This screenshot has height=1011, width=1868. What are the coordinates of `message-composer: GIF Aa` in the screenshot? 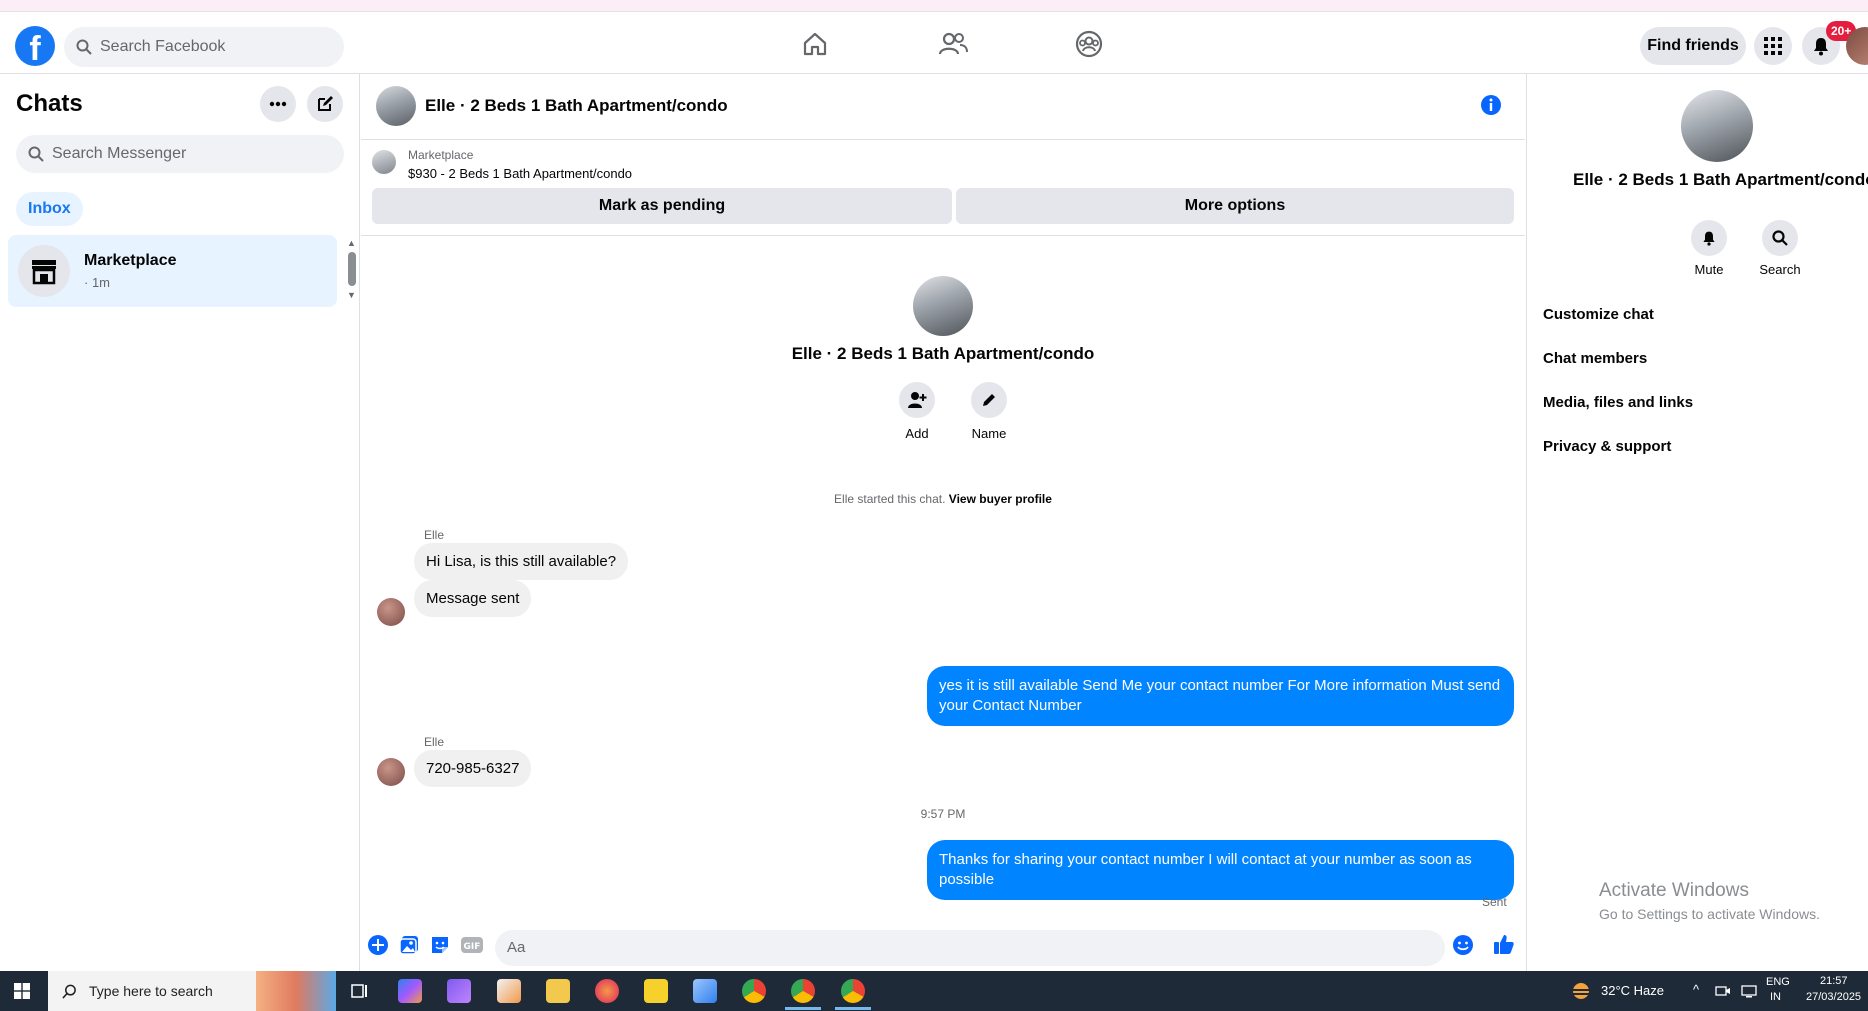 It's located at (943, 946).